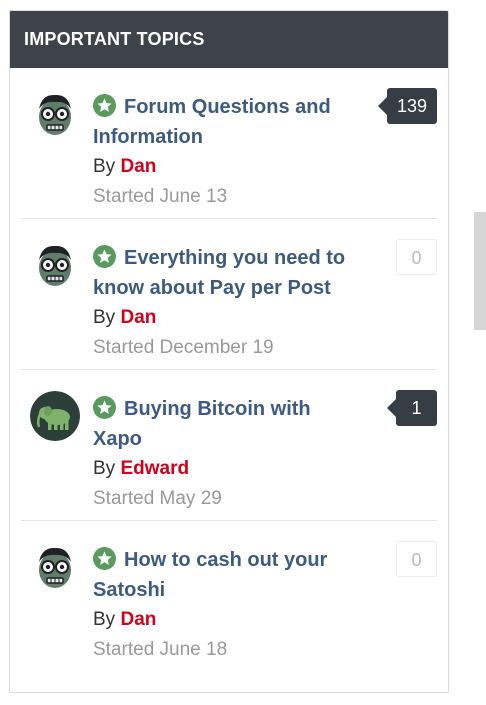 The width and height of the screenshot is (486, 705). Describe the element at coordinates (117, 439) in the screenshot. I see `topic-title-line2: Xapo` at that location.